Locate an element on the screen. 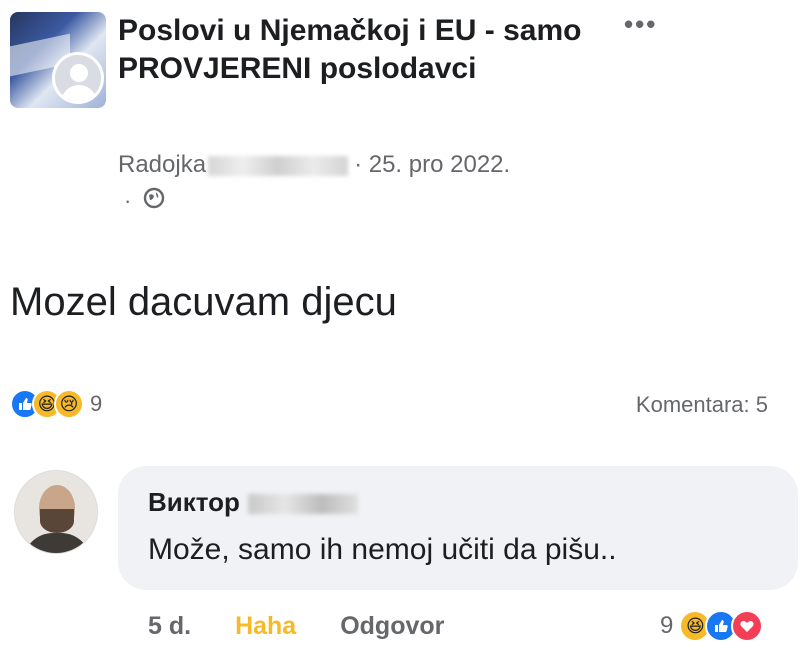  reaction-count: 9 is located at coordinates (96, 404).